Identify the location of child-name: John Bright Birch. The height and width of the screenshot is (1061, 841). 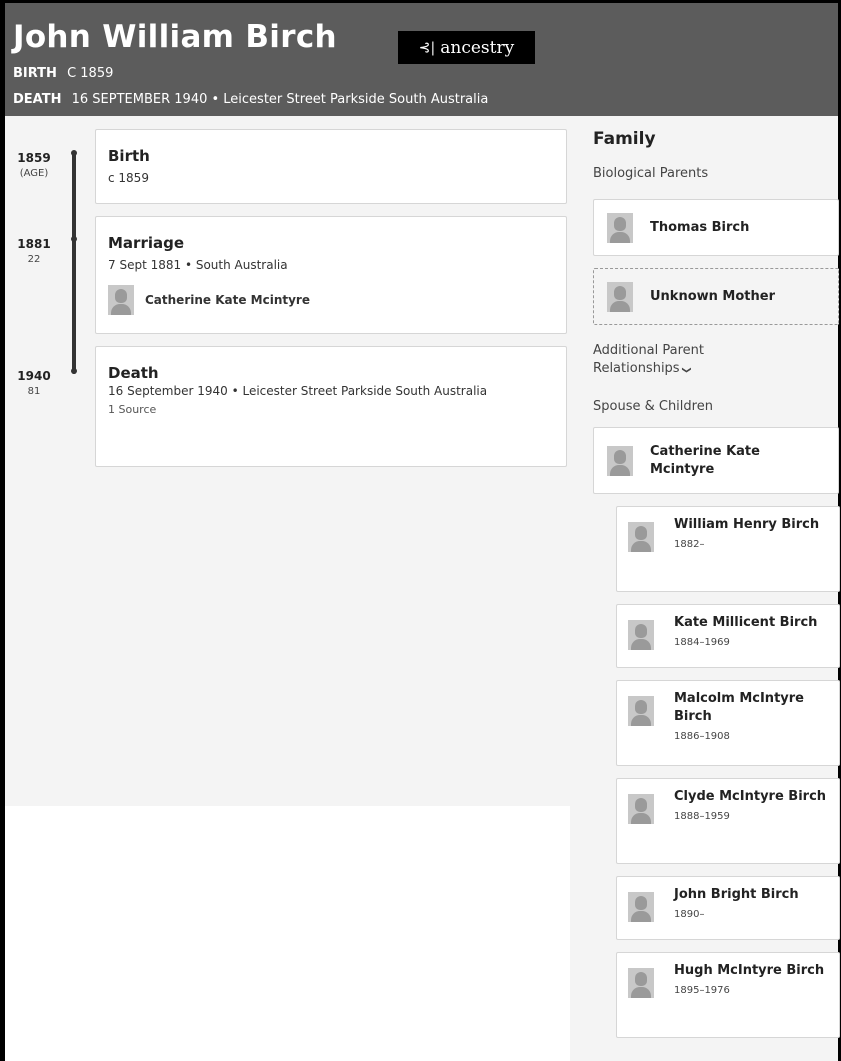
(736, 894).